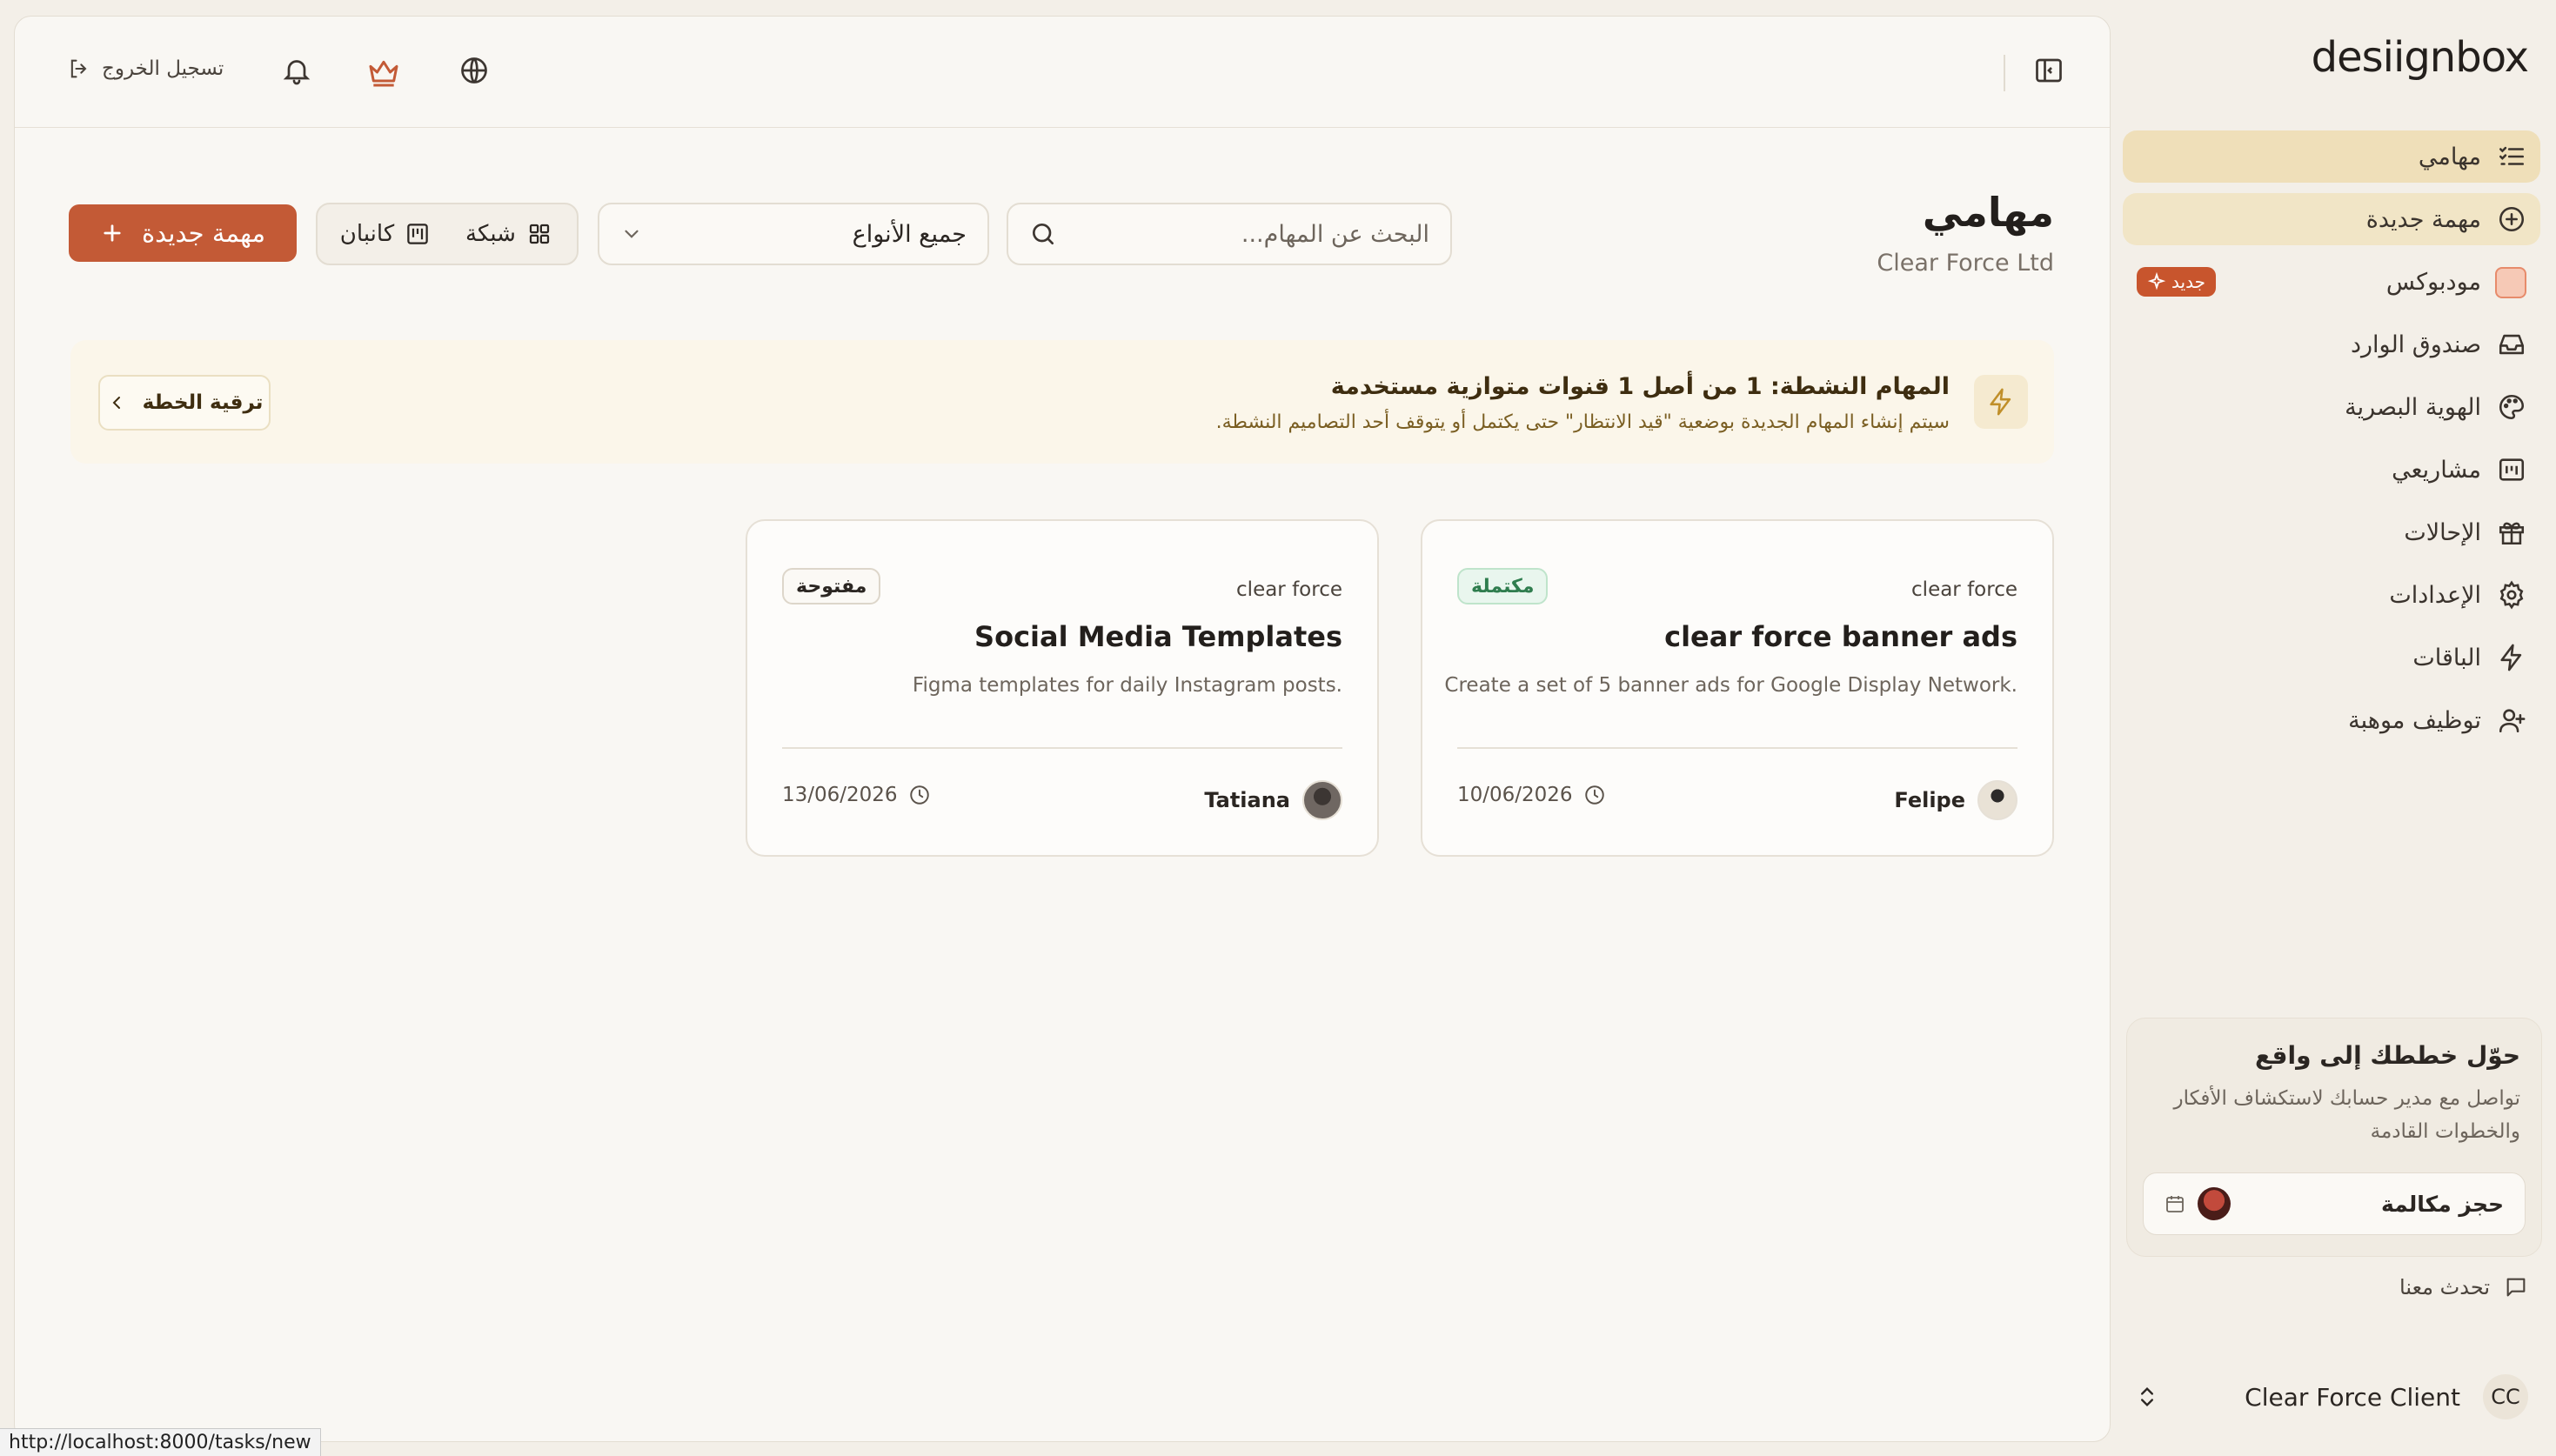 The image size is (2556, 1456). What do you see at coordinates (2352, 1397) in the screenshot?
I see `client-name: Clear Force Client` at bounding box center [2352, 1397].